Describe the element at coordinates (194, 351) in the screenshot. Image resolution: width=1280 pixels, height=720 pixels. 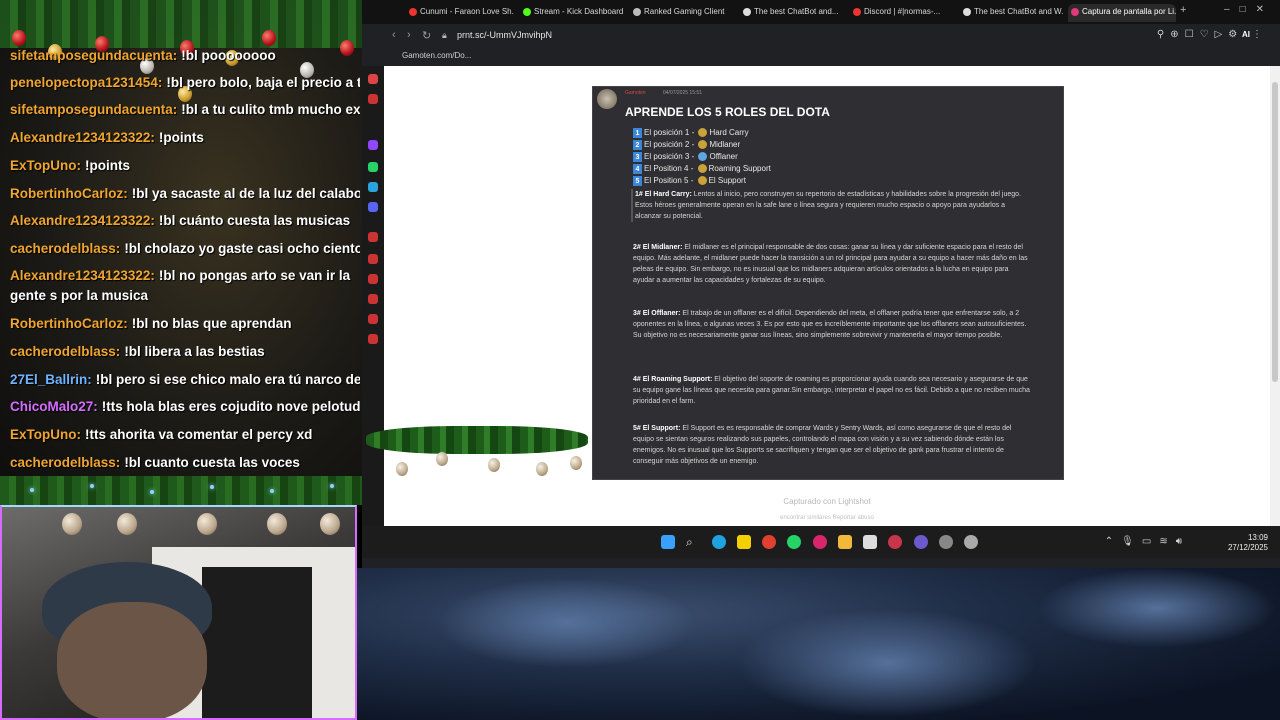
I see `chat-text: !bl libera a las bestias` at that location.